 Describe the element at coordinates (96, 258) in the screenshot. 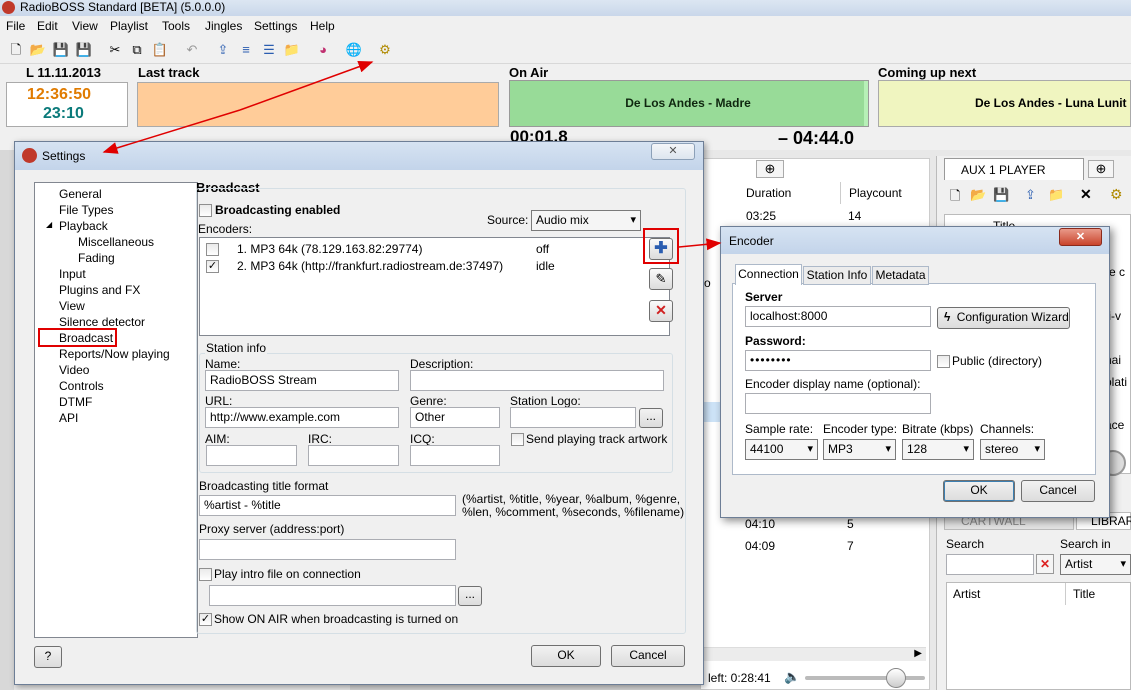

I see `tree-fading: Fading` at that location.